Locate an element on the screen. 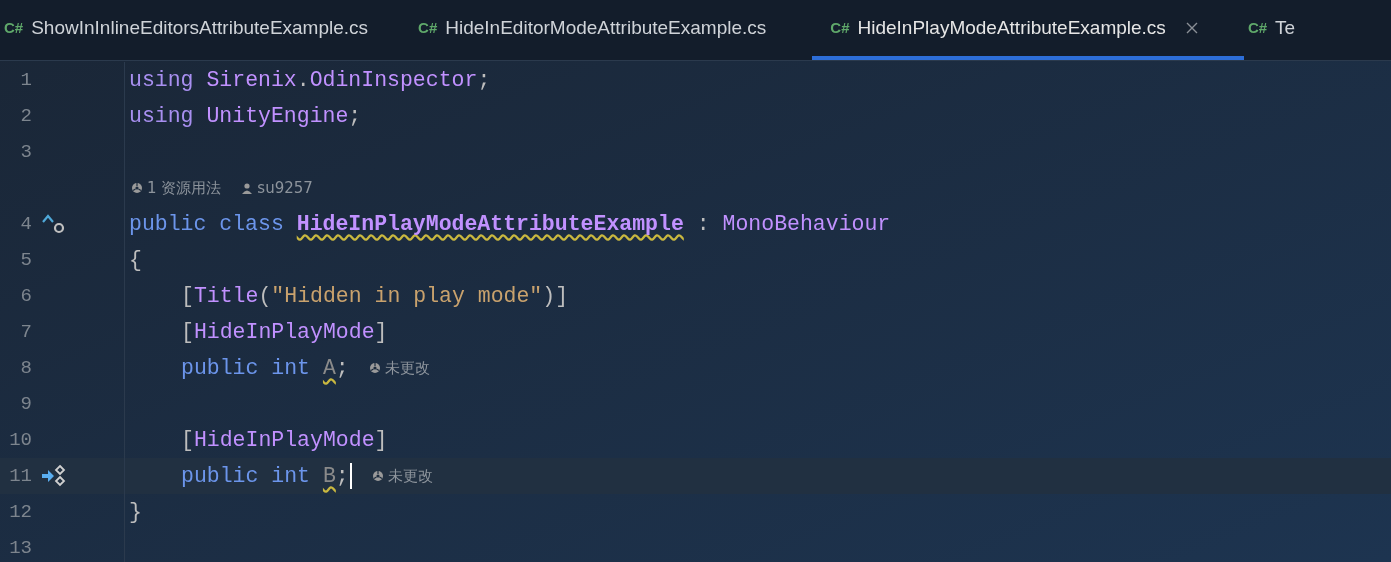  usages-hint: 1 资源用法 is located at coordinates (176, 188).